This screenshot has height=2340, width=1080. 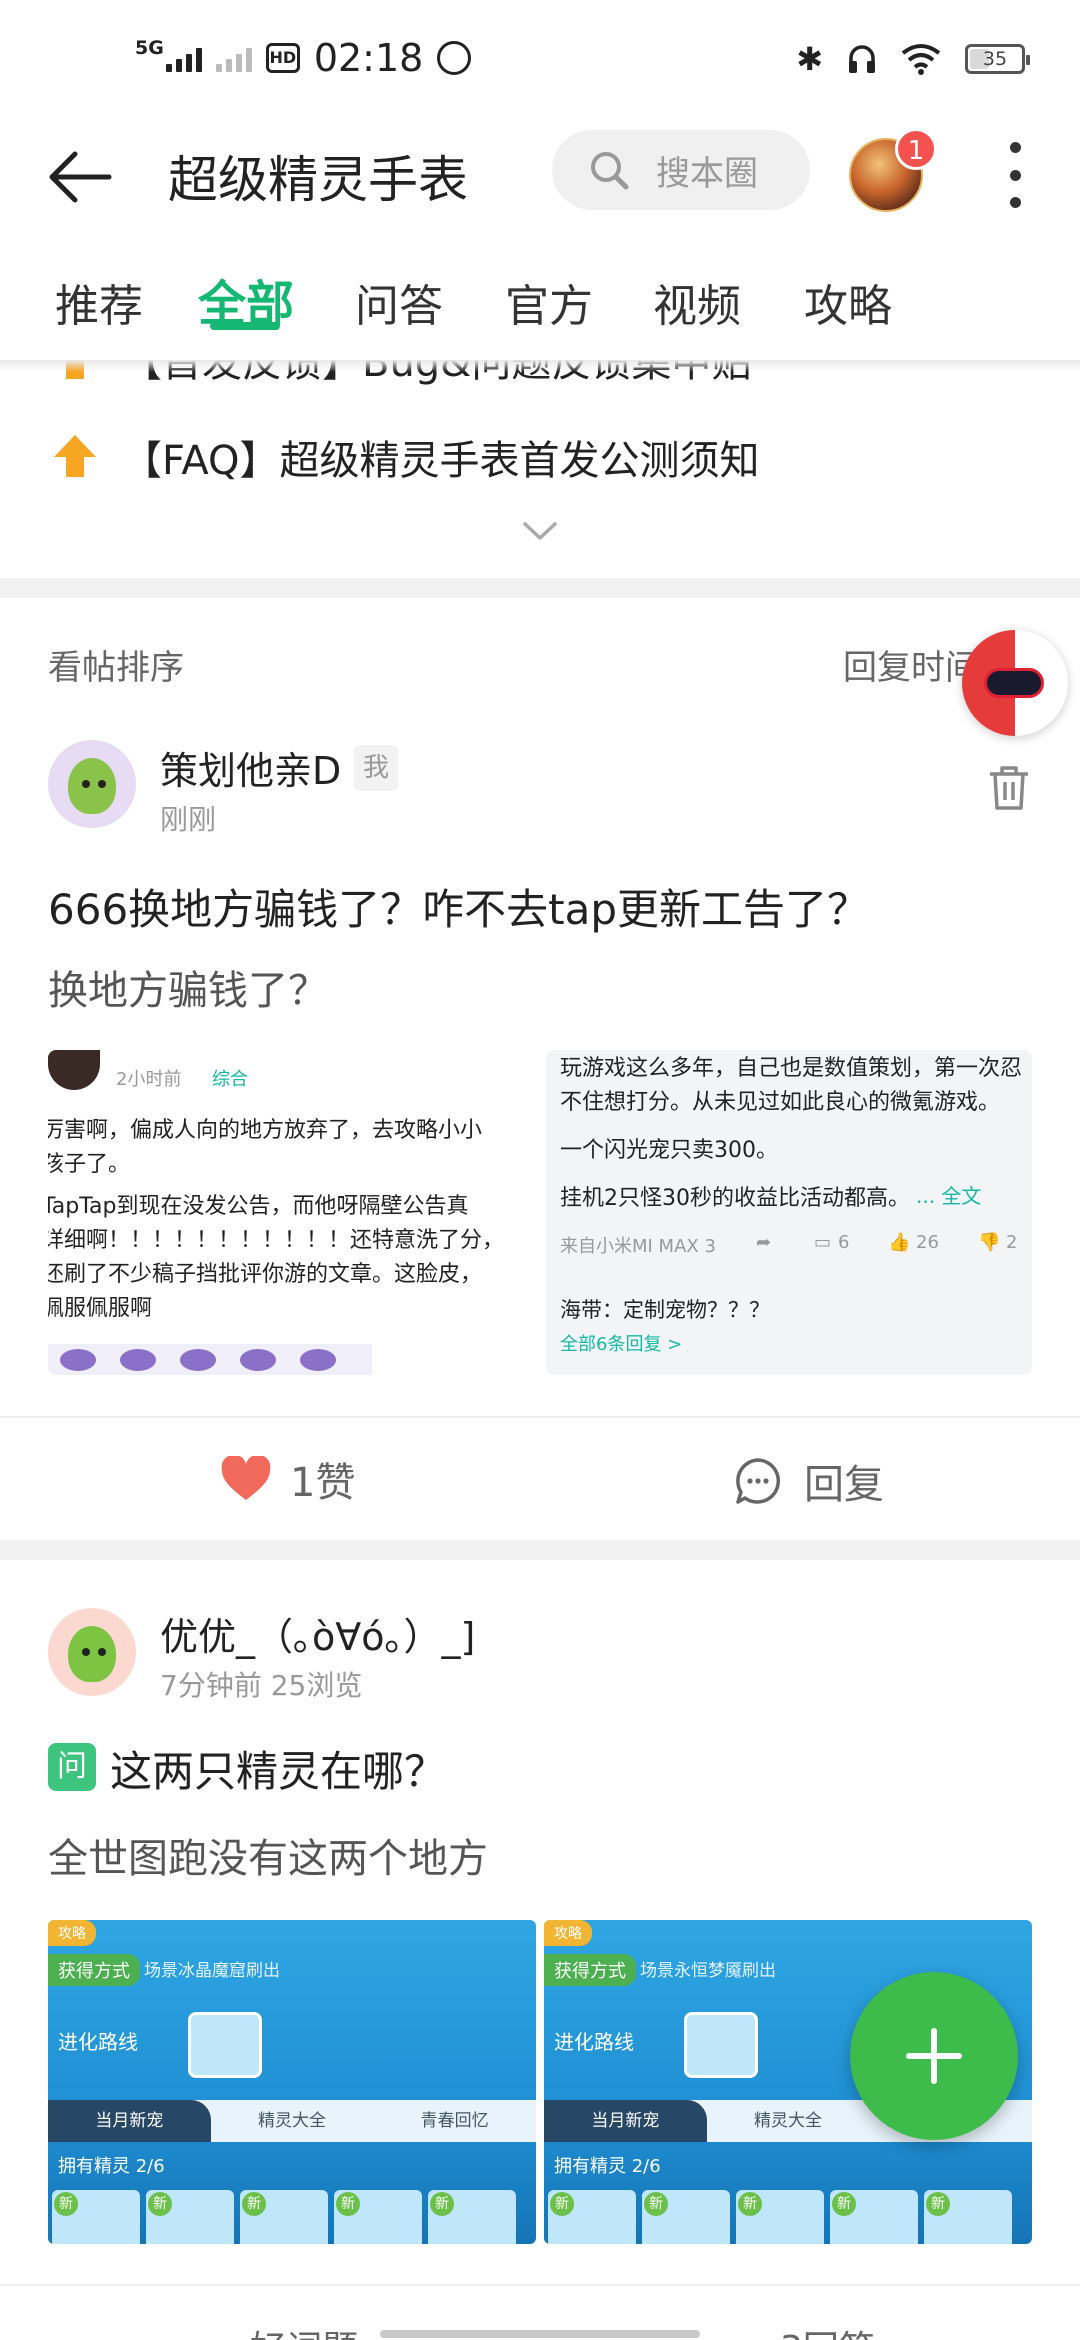 What do you see at coordinates (809, 1481) in the screenshot?
I see `reply-button: 回复` at bounding box center [809, 1481].